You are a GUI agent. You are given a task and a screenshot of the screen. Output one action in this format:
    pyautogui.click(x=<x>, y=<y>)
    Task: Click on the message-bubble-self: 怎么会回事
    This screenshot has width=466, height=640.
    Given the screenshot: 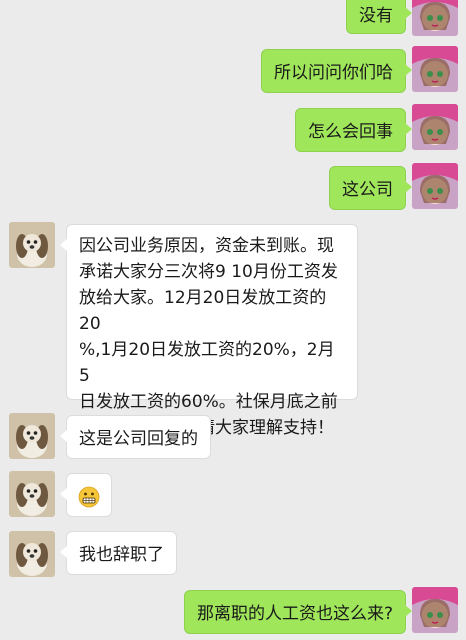 What is the action you would take?
    pyautogui.click(x=353, y=130)
    